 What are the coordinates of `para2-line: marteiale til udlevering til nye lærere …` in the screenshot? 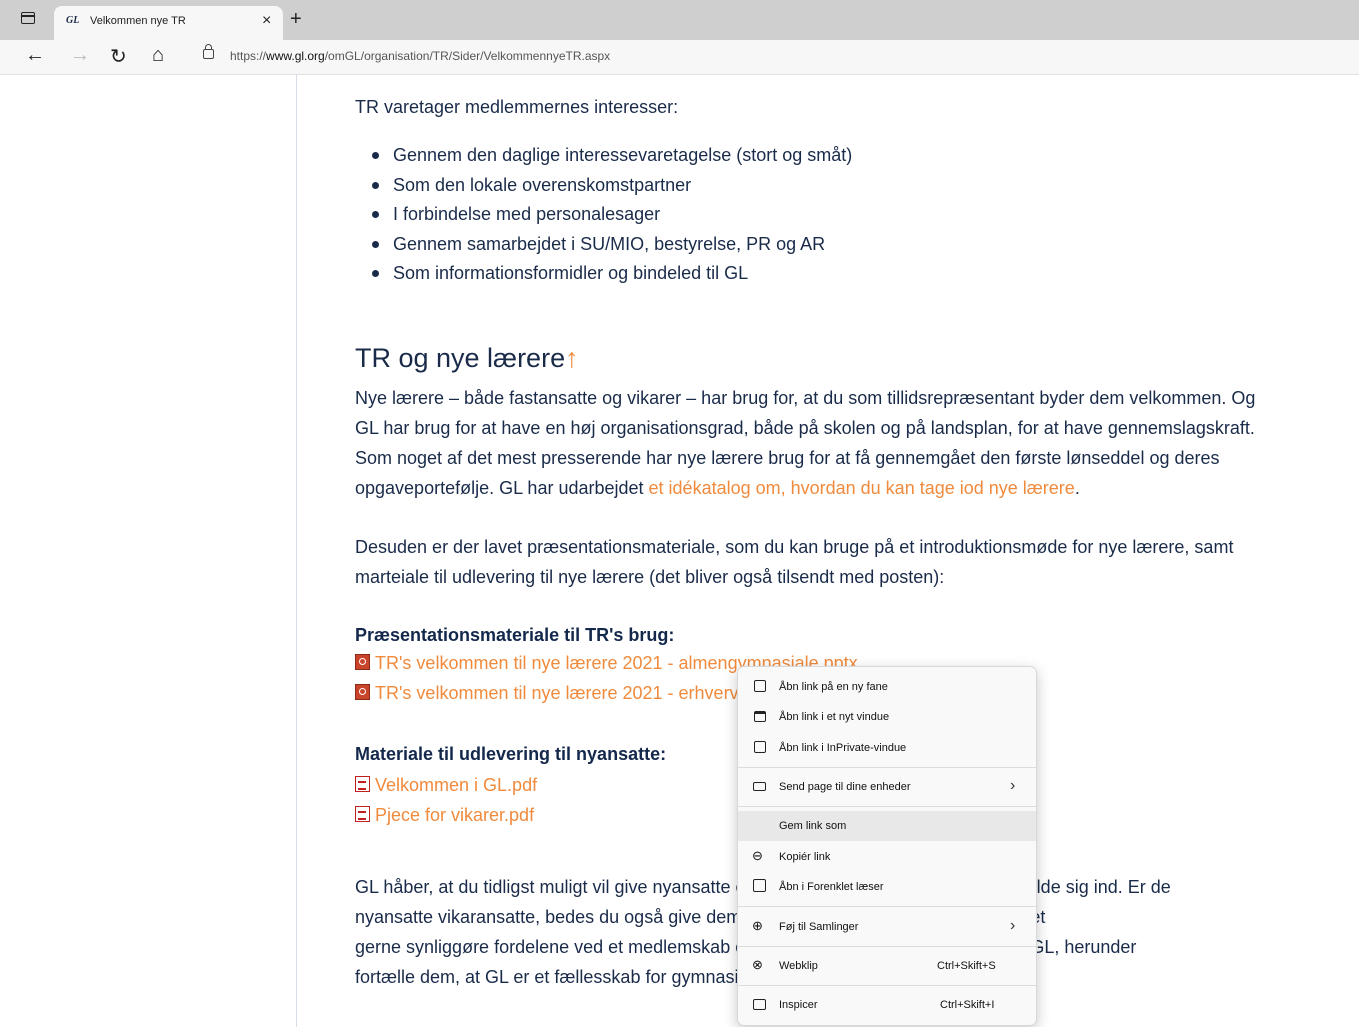 It's located at (650, 577).